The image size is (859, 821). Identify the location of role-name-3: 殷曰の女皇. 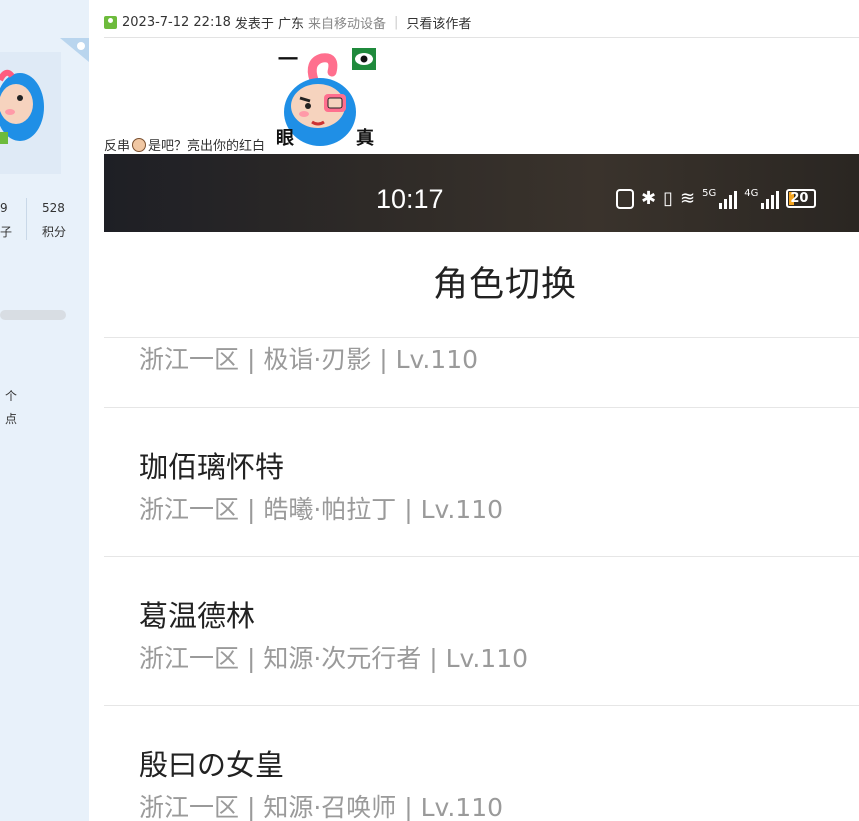
(211, 763).